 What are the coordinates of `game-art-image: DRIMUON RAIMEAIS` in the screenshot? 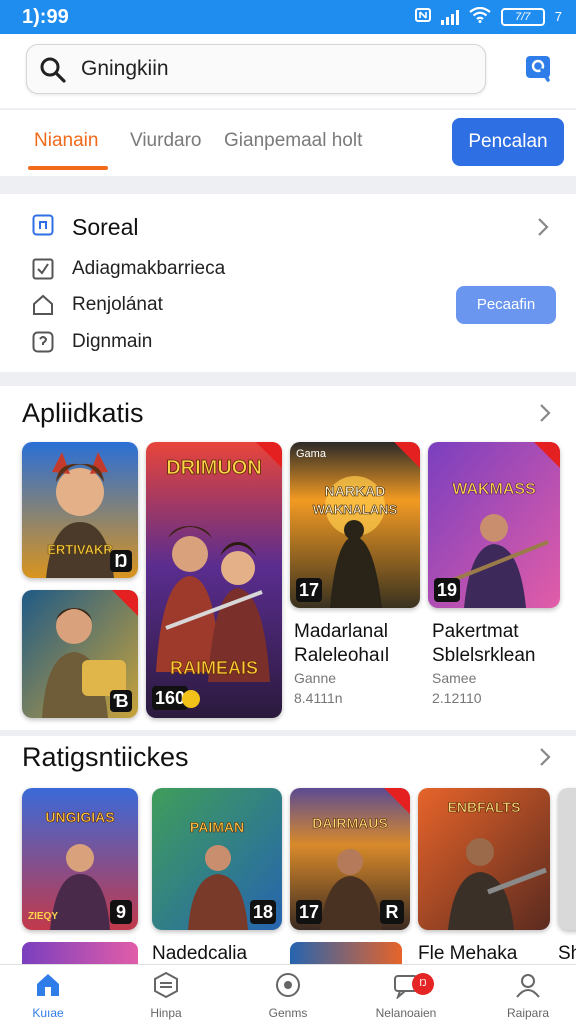 It's located at (214, 580).